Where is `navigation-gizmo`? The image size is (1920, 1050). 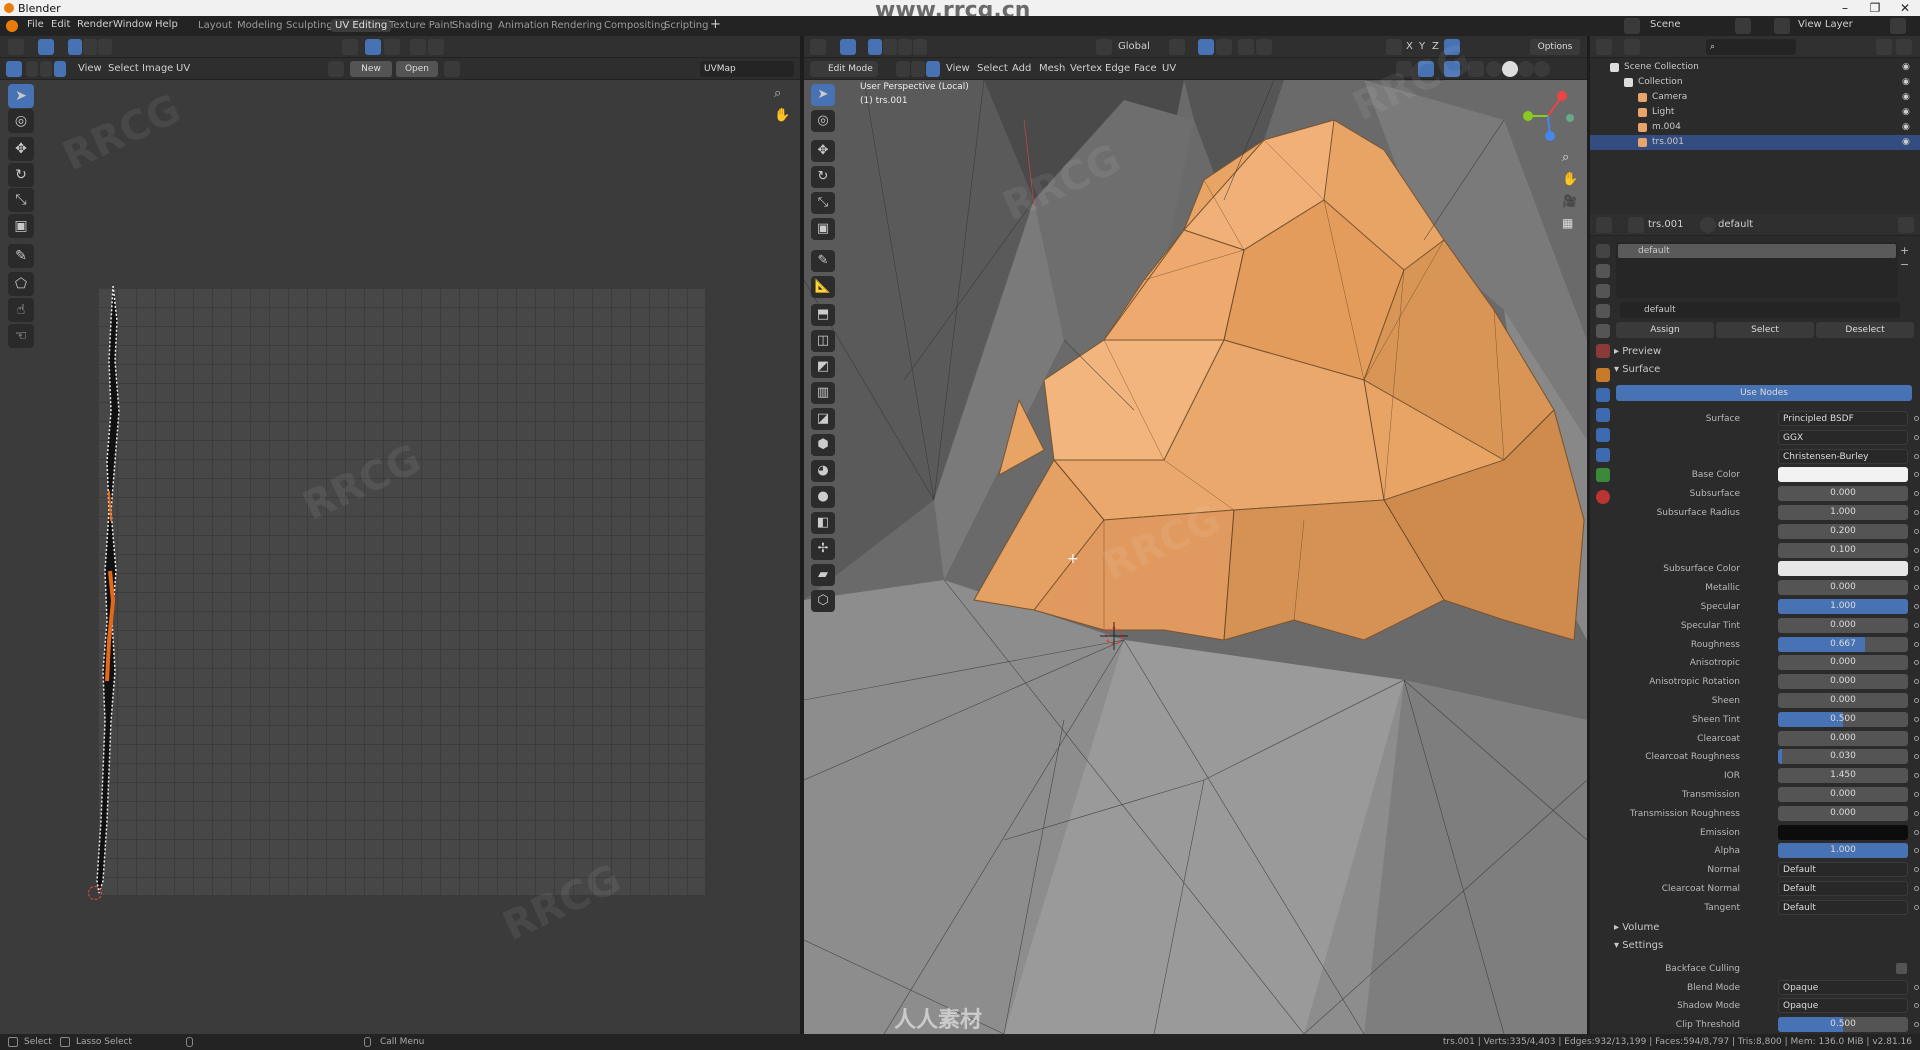 navigation-gizmo is located at coordinates (1548, 116).